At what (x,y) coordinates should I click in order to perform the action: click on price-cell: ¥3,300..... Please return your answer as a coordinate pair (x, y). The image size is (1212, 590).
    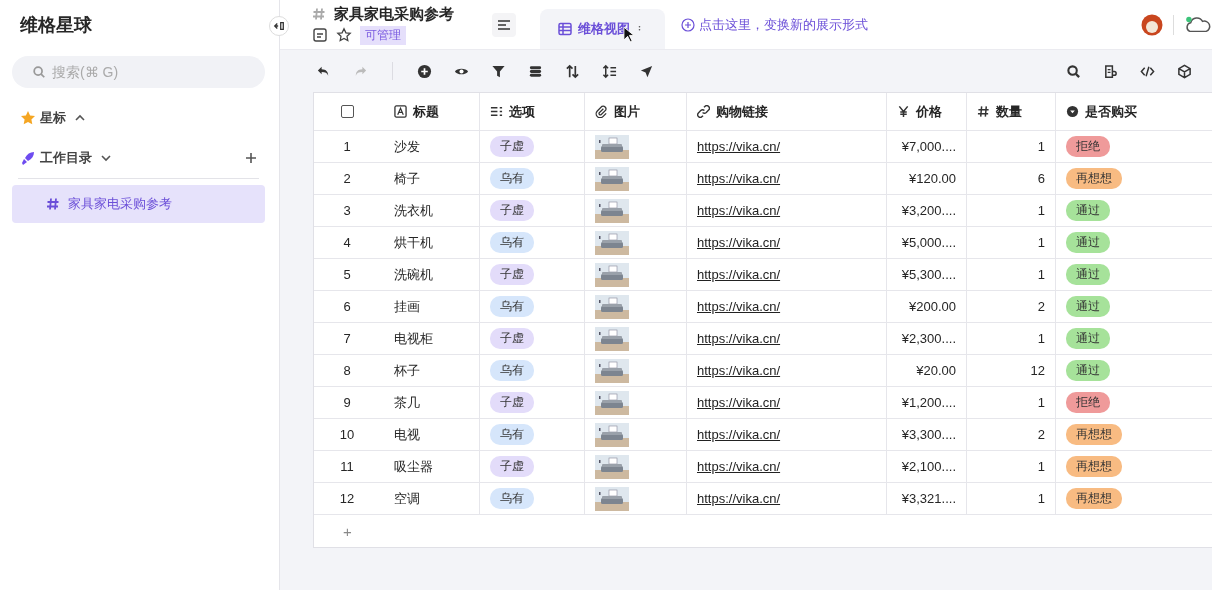
    Looking at the image, I should click on (927, 434).